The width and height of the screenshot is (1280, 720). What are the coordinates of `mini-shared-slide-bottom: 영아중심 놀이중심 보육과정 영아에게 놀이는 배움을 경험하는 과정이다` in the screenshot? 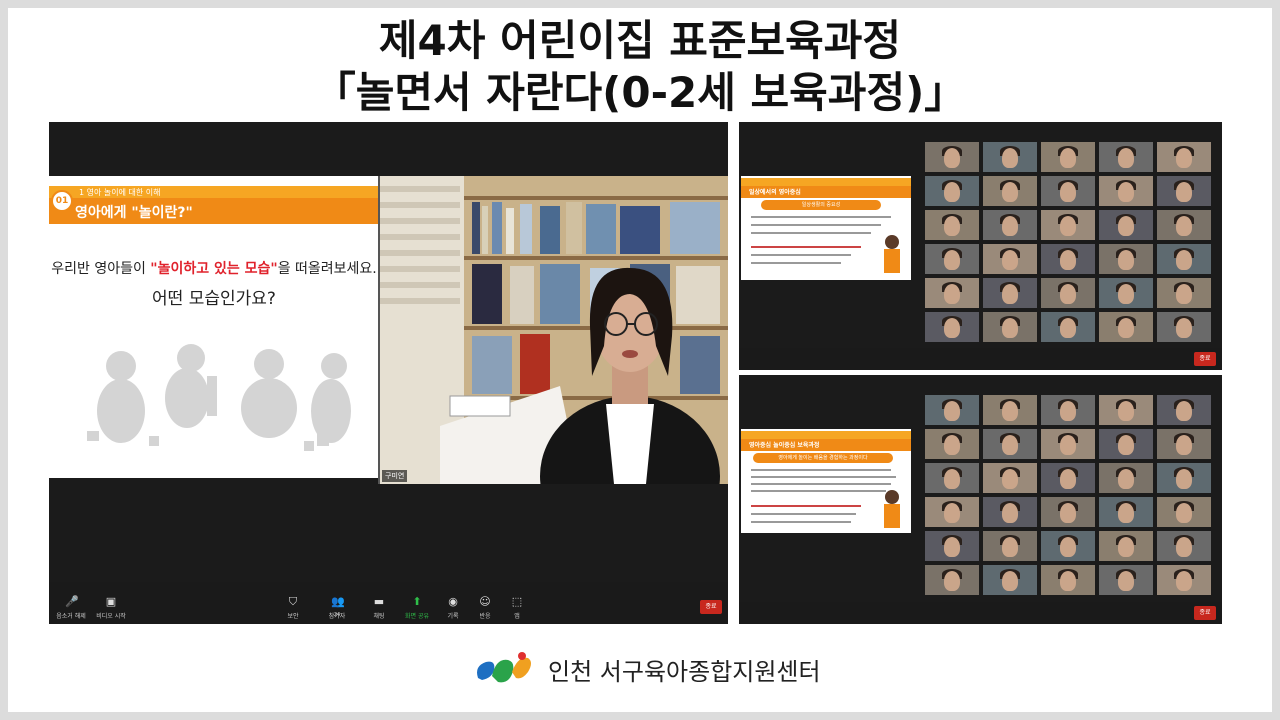 It's located at (826, 481).